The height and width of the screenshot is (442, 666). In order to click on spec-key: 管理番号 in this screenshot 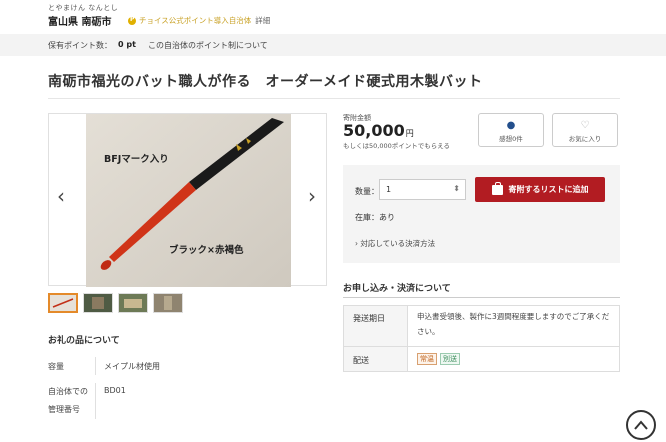, I will do `click(64, 409)`.